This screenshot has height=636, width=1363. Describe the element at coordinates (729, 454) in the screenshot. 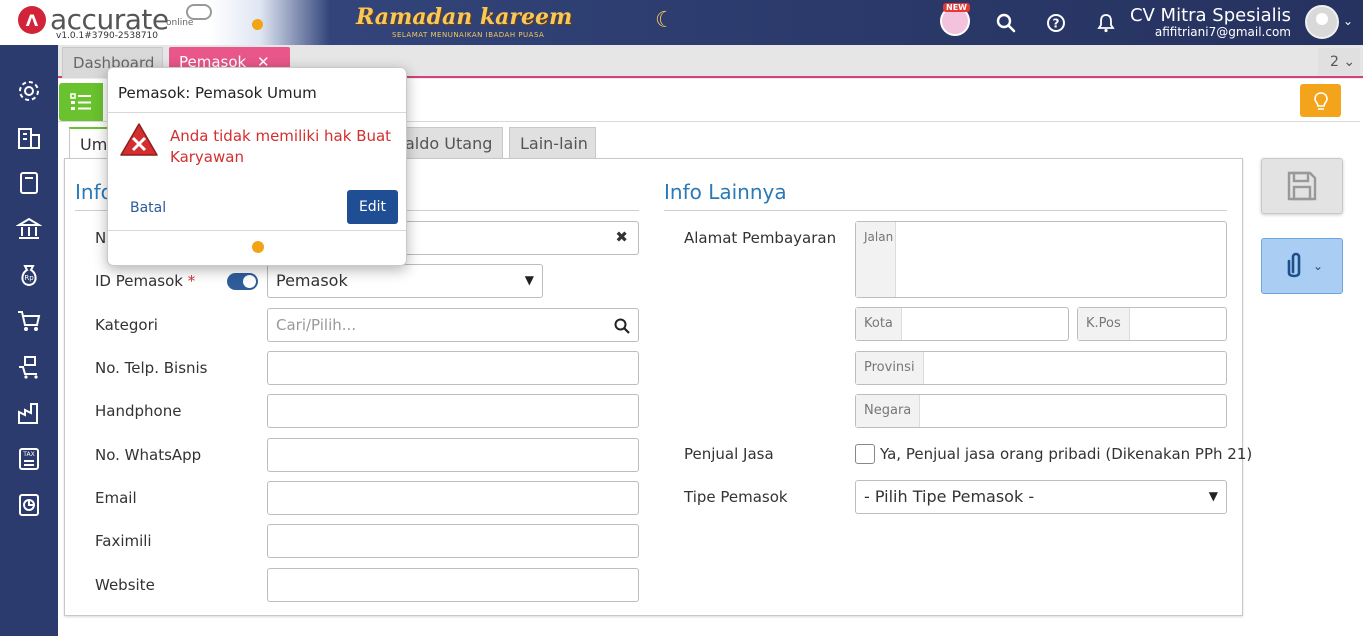

I see `penjual-jasa-label: Penjual Jasa` at that location.